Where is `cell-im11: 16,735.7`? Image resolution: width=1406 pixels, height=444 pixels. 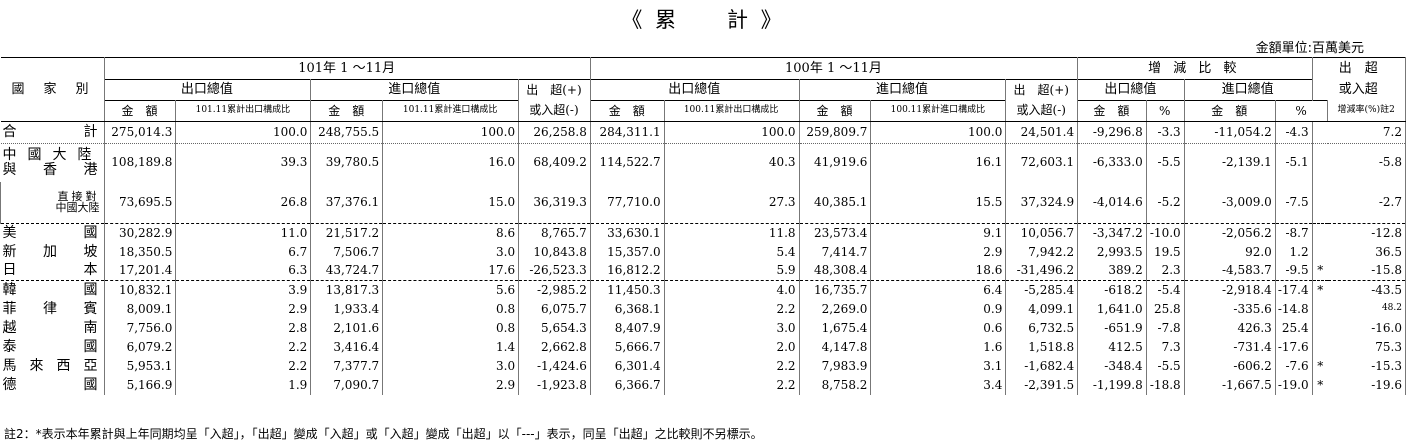 cell-im11: 16,735.7 is located at coordinates (835, 290).